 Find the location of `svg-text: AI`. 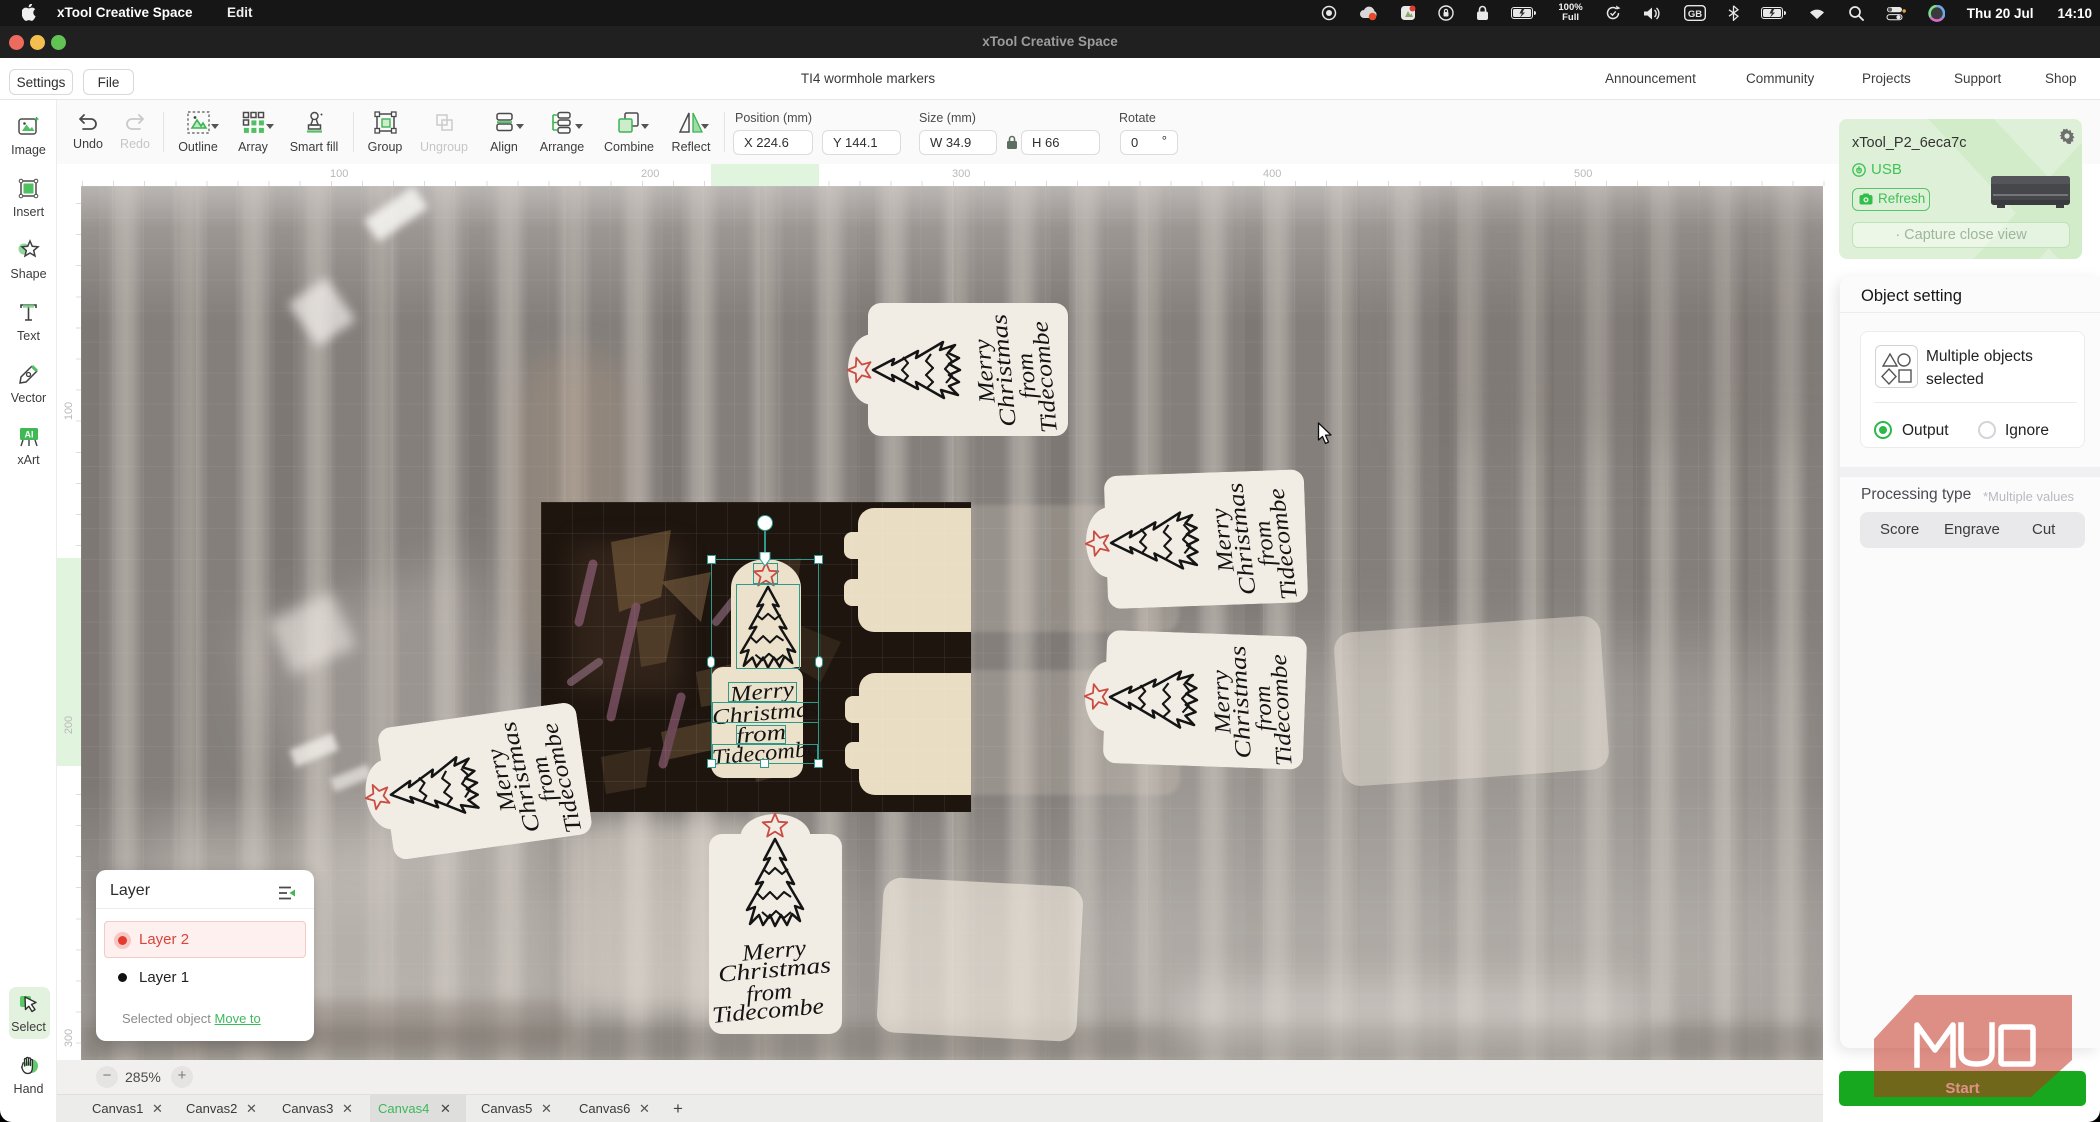

svg-text: AI is located at coordinates (28, 435).